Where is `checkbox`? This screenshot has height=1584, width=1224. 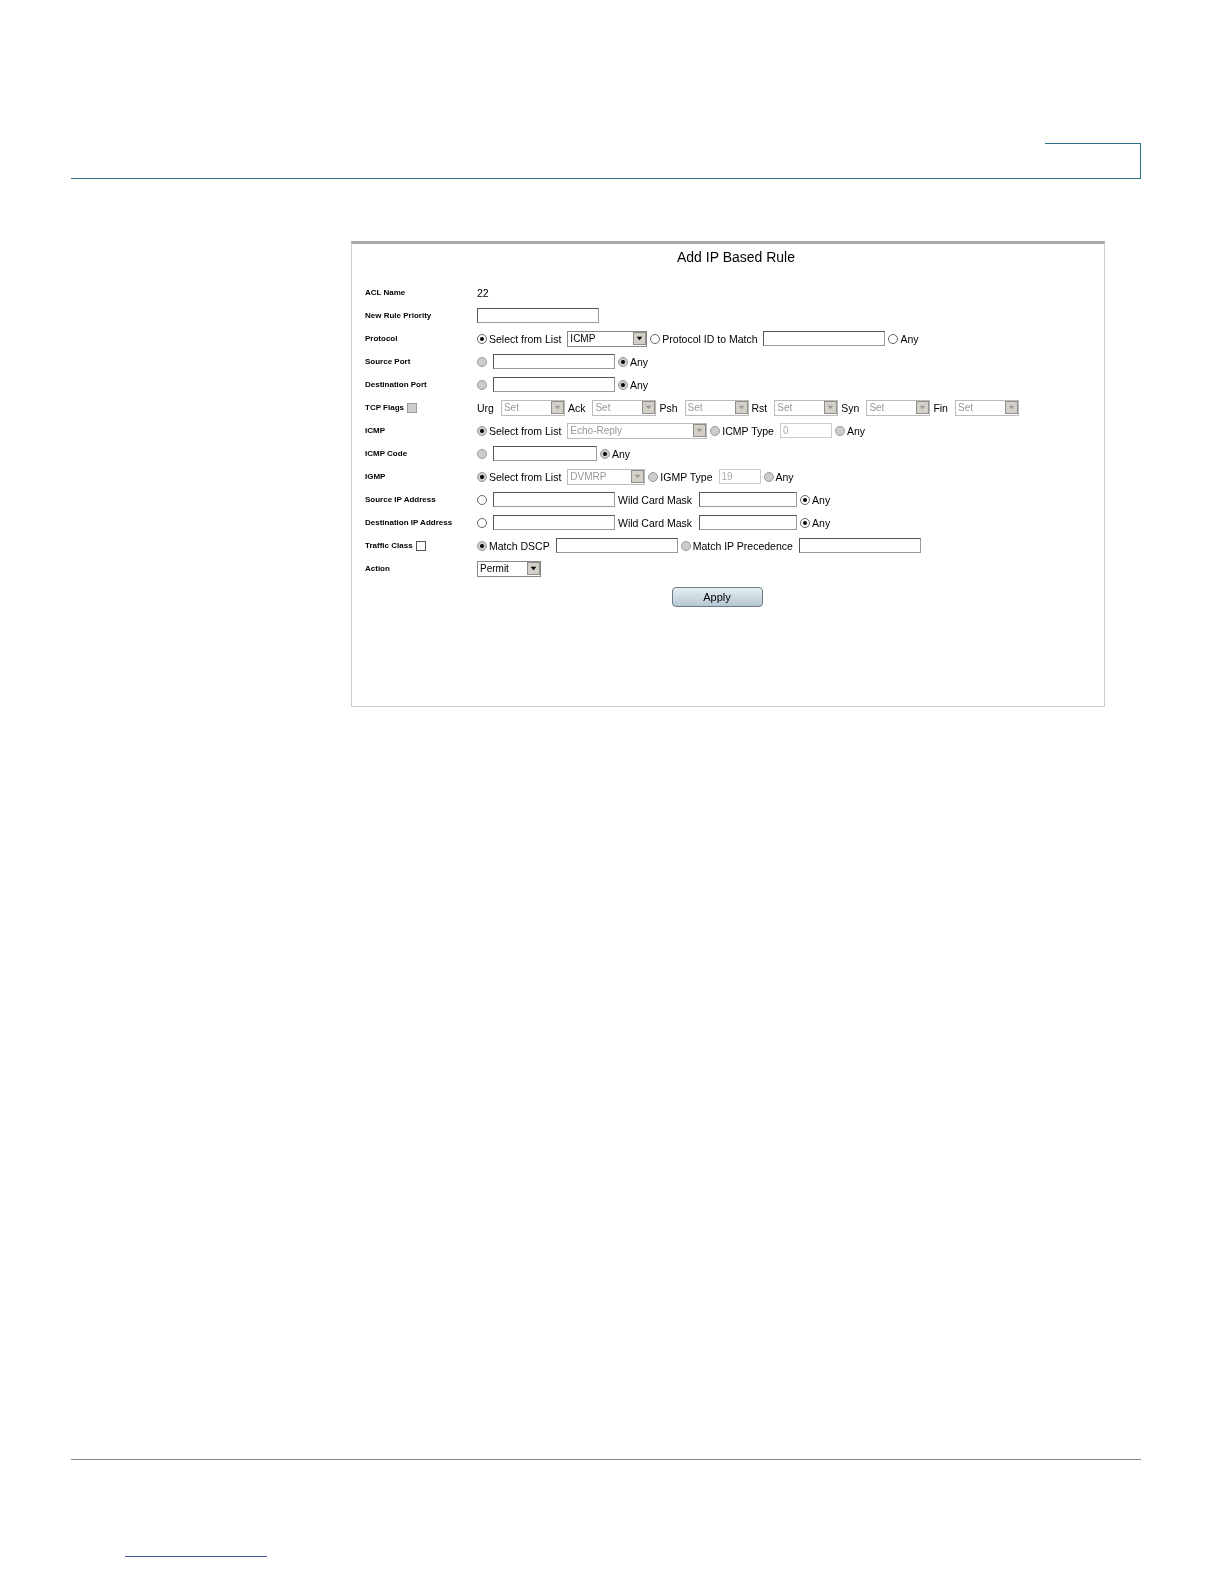 checkbox is located at coordinates (420, 545).